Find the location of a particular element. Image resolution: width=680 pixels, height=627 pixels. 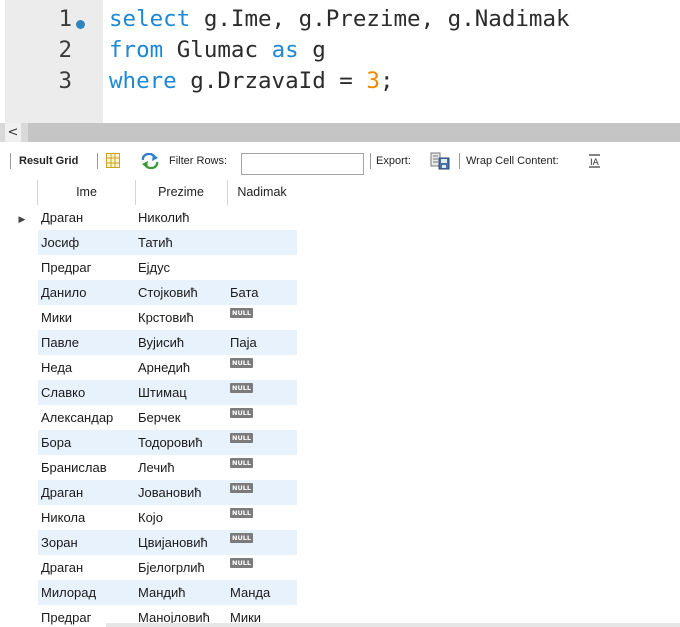

table-row: Никола Којо NULL is located at coordinates (152, 517).